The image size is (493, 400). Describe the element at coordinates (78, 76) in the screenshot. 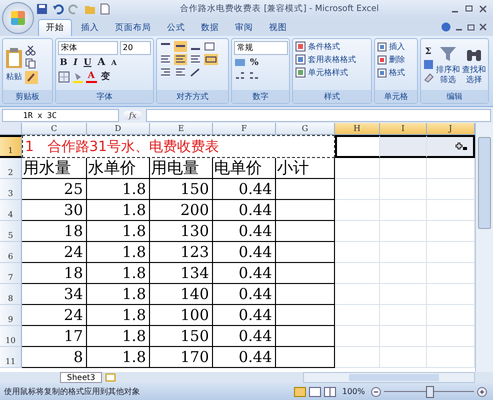

I see `fill-color-icon` at that location.